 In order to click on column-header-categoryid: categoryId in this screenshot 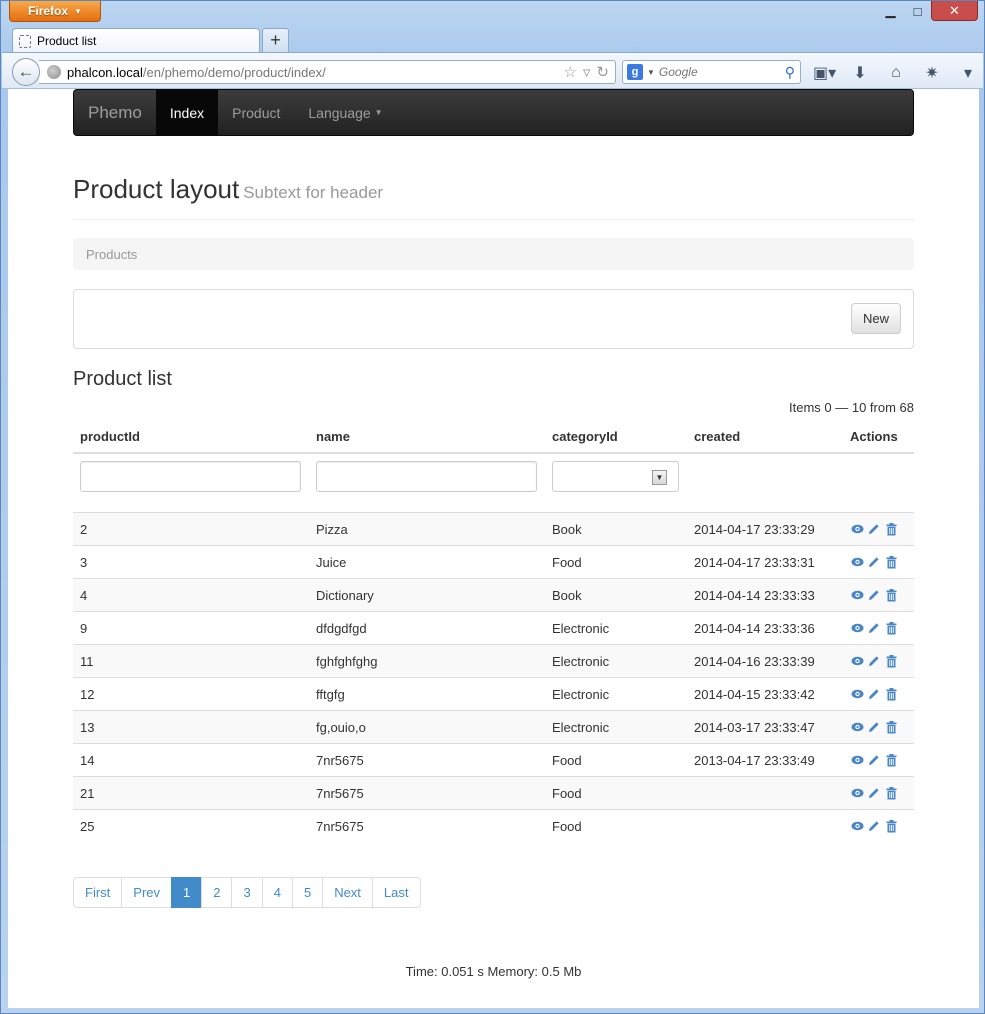, I will do `click(616, 437)`.